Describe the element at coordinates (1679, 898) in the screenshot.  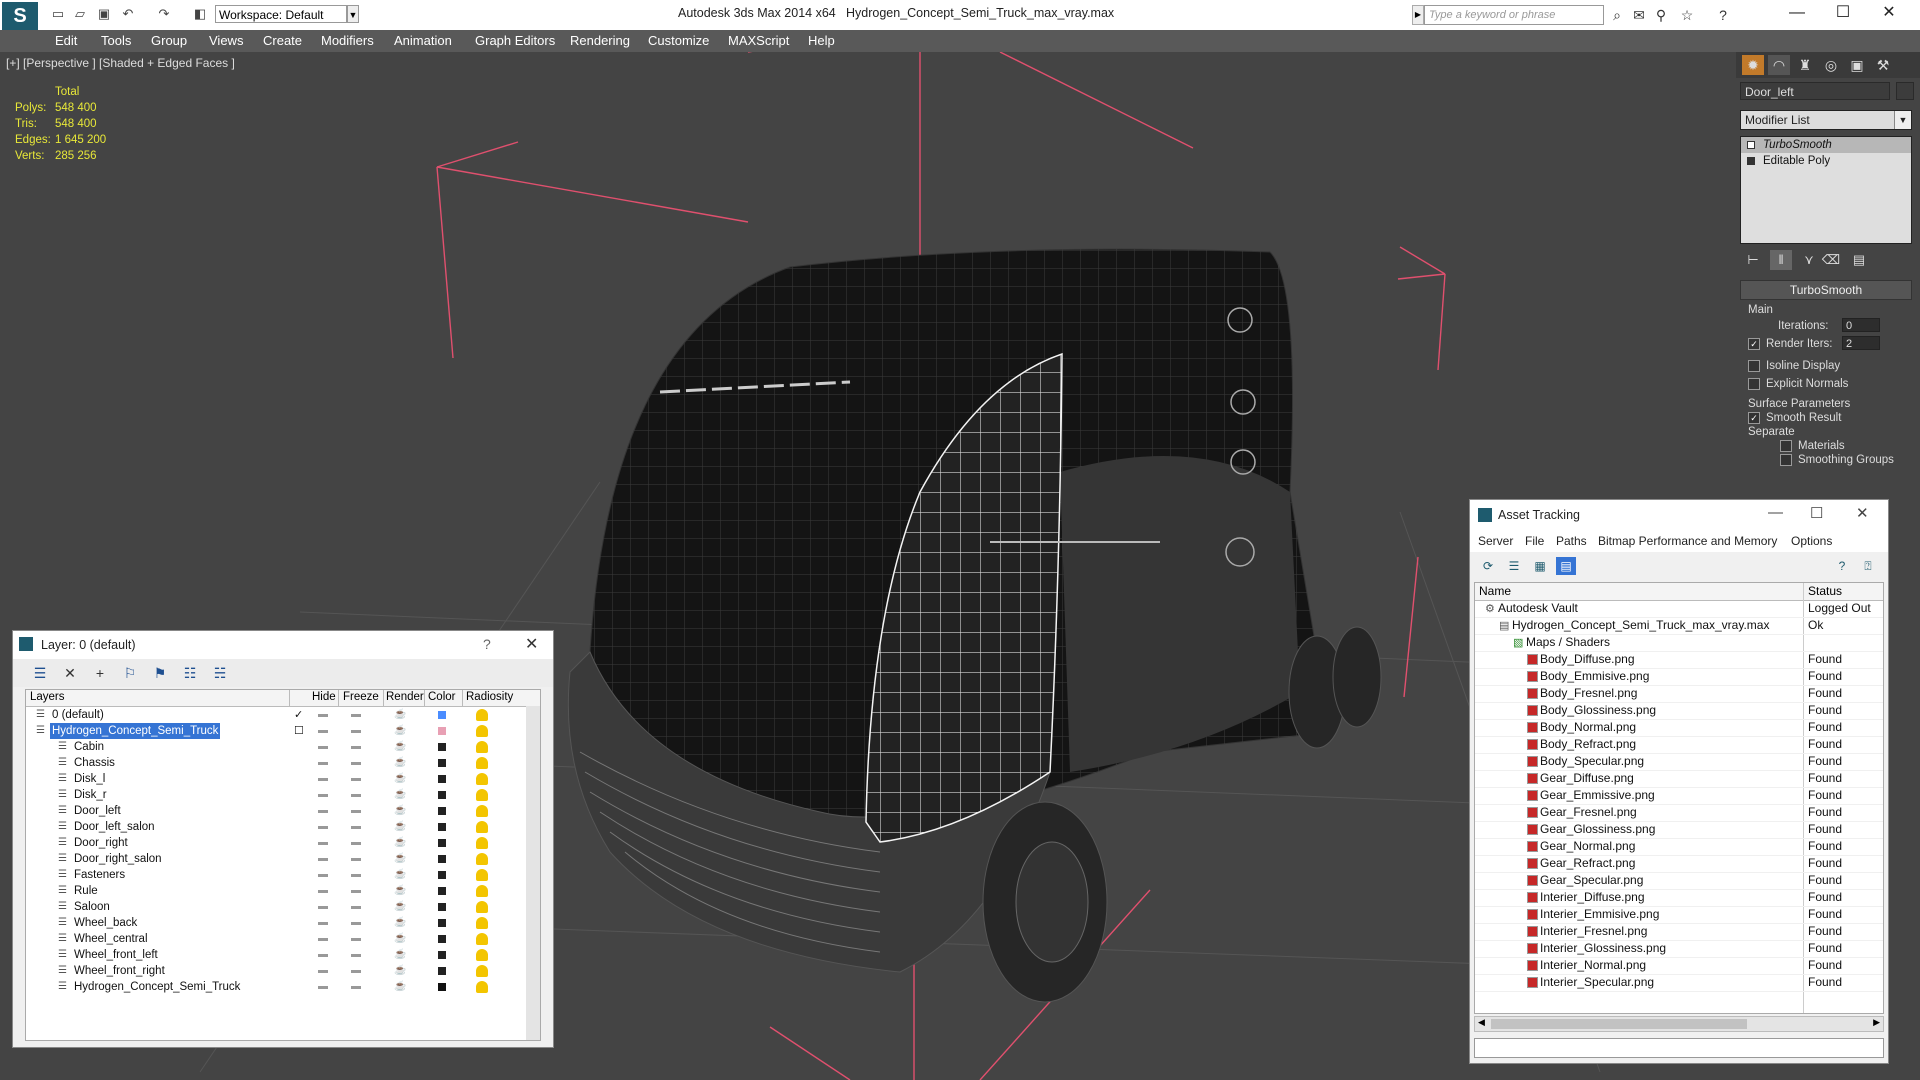
I see `asset-row: Interier_Diffuse.png Found` at that location.